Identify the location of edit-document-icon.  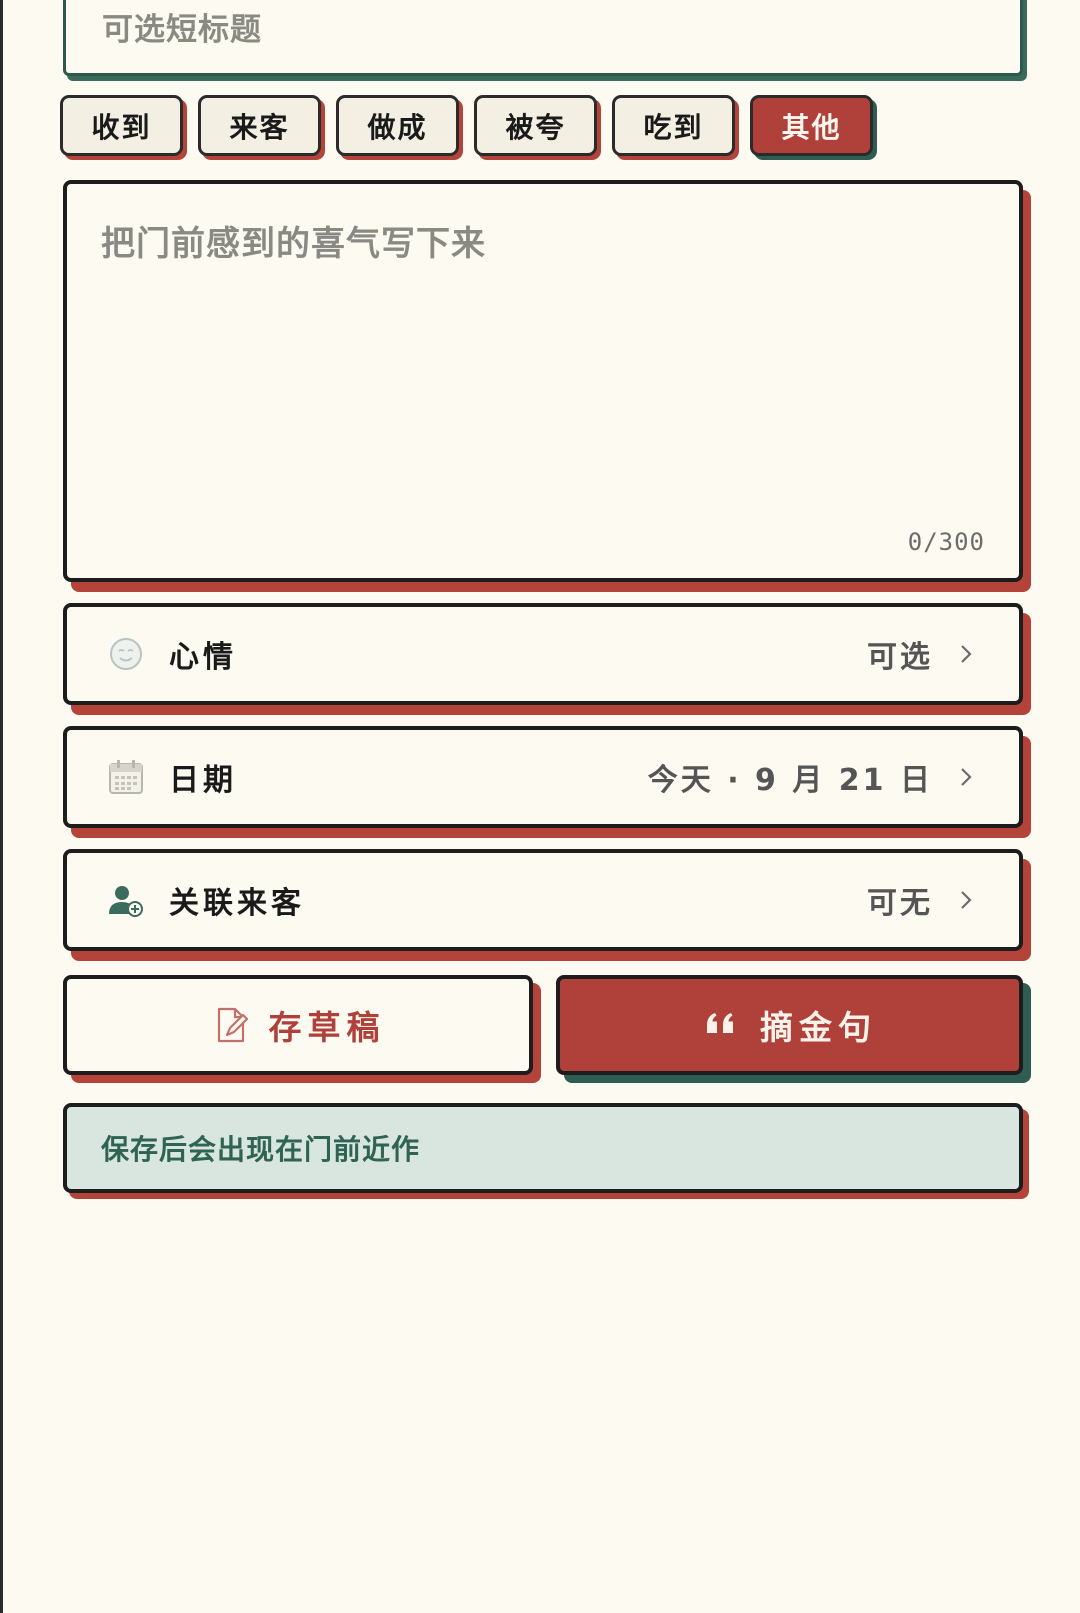
(232, 1025).